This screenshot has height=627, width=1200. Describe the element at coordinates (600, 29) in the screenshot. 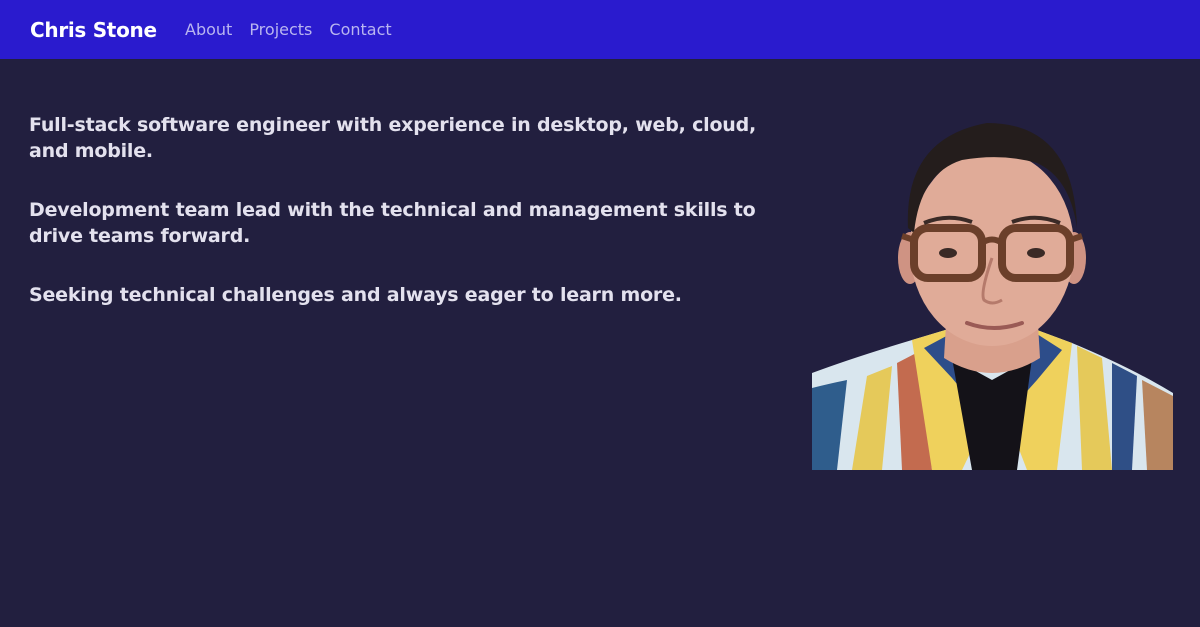

I see `top-navbar: Chris Stone About Projects Contact` at that location.